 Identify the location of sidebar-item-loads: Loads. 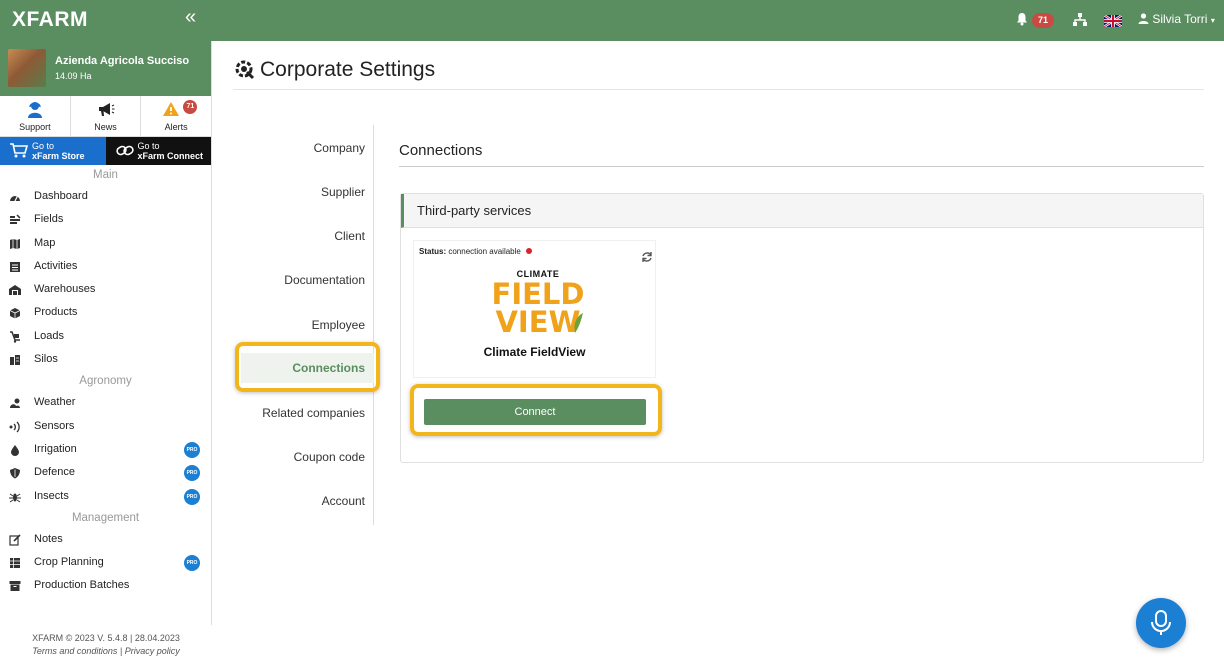
(105, 336).